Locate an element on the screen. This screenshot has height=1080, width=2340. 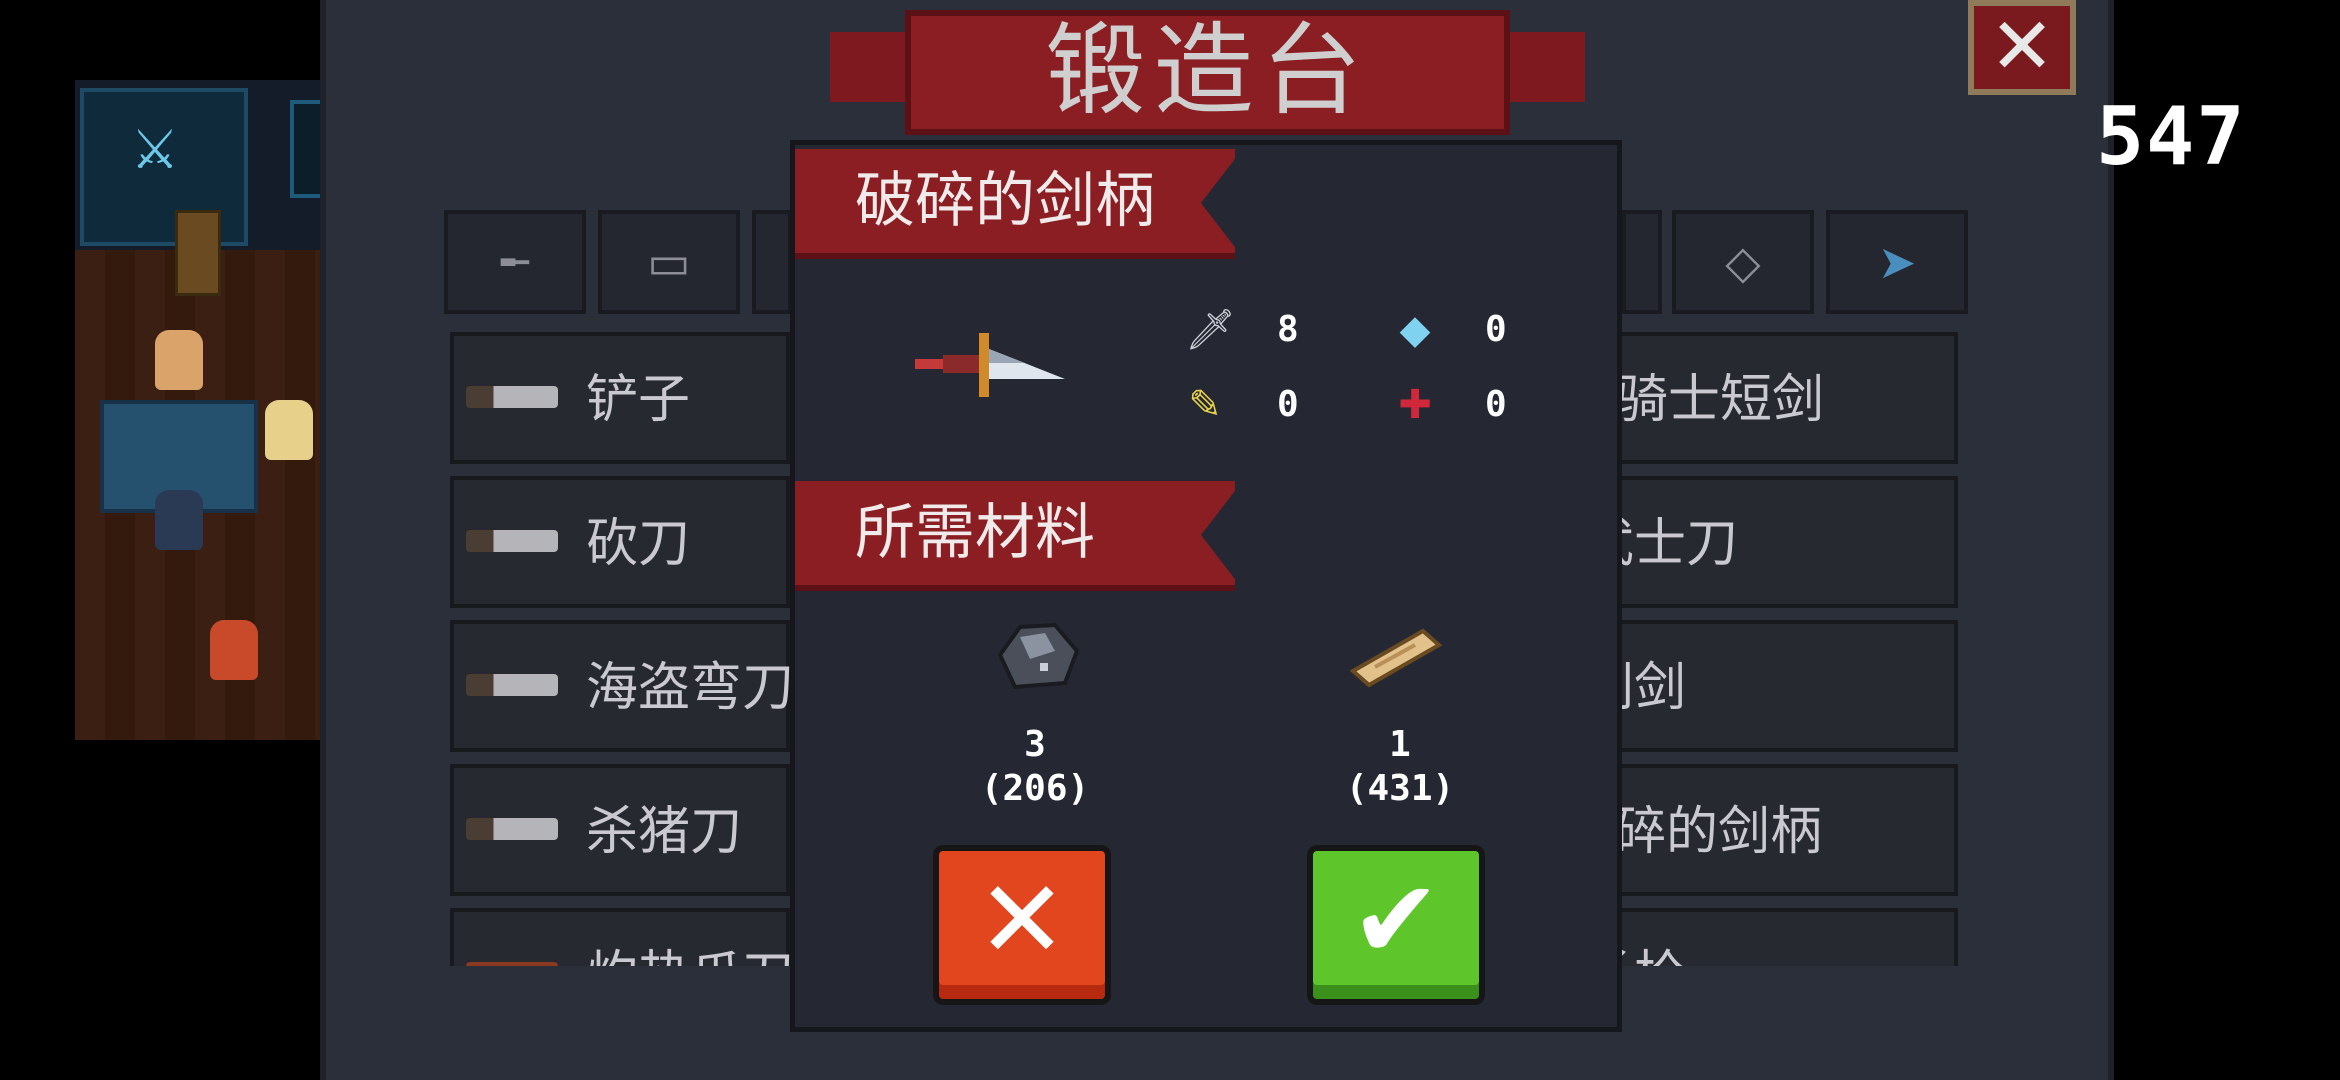
rifle-icon: ▭ is located at coordinates (669, 262).